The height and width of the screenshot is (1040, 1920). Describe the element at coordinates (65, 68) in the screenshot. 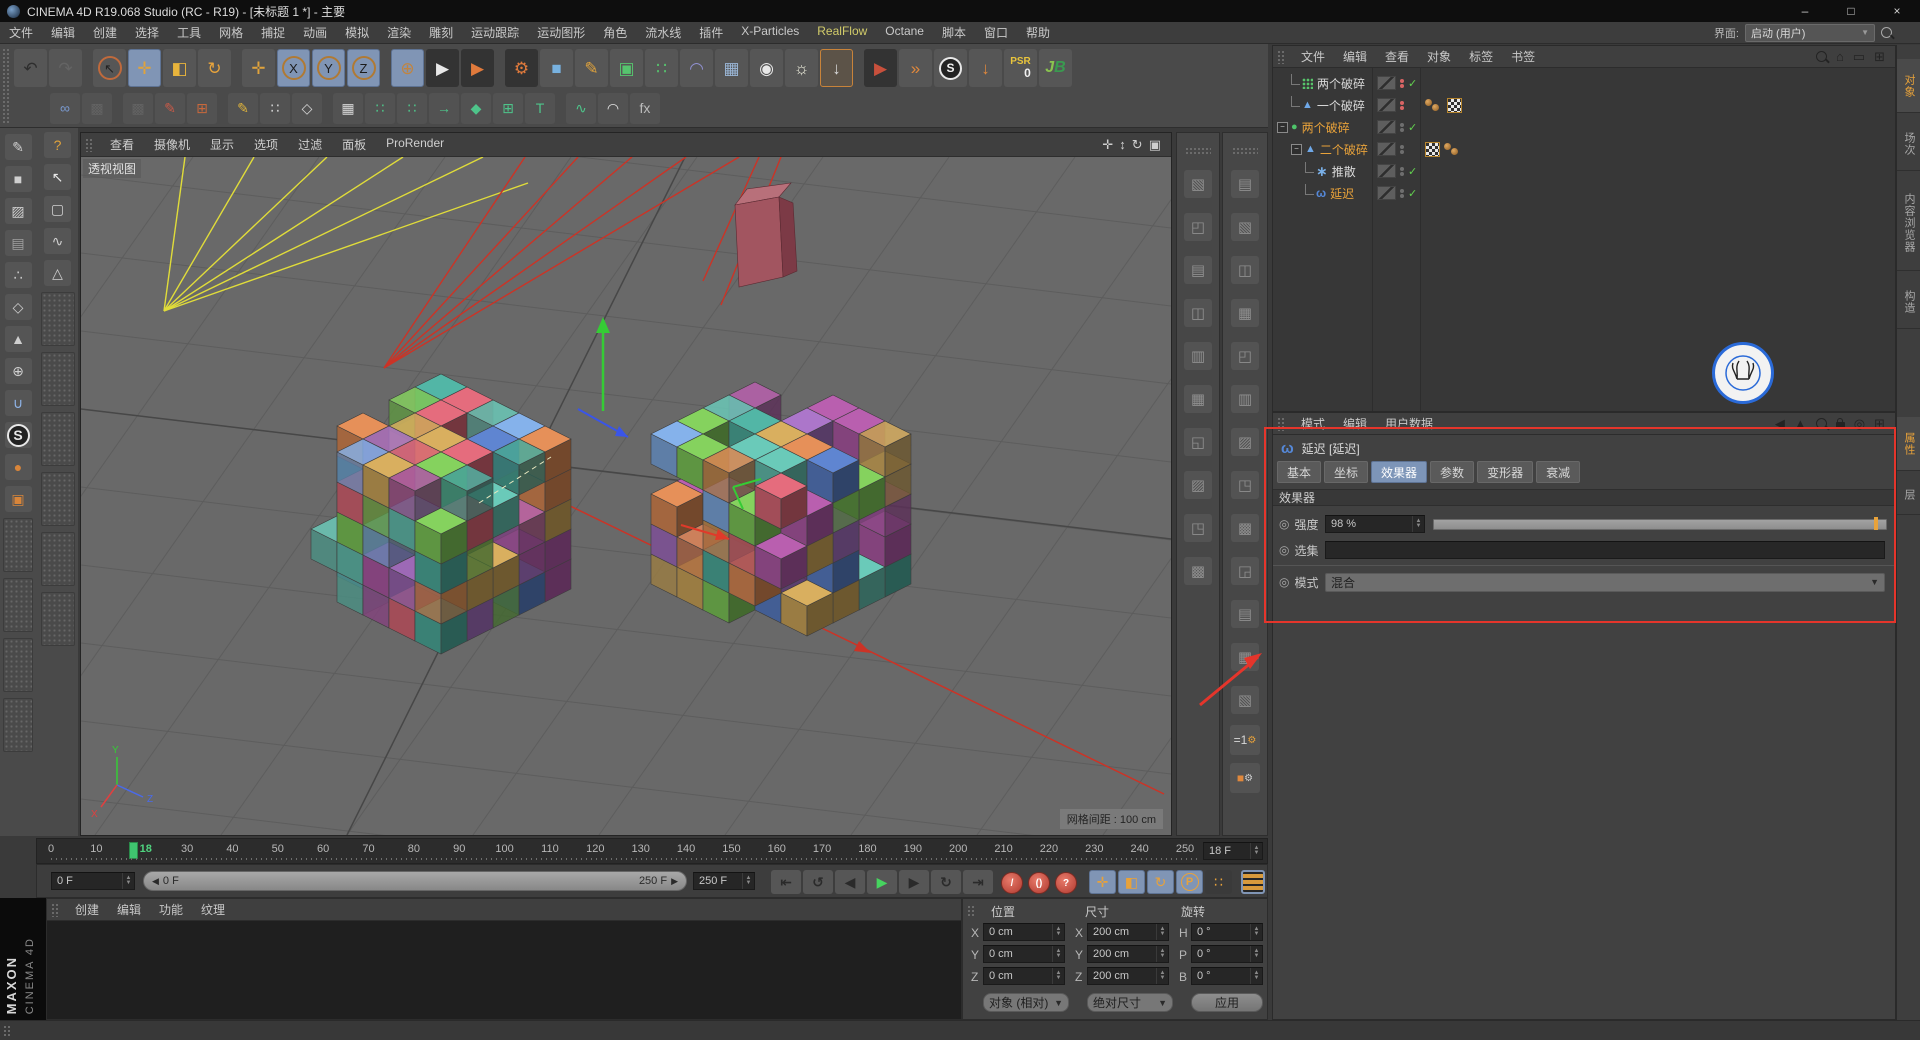

I see `redo-button: ↷` at that location.